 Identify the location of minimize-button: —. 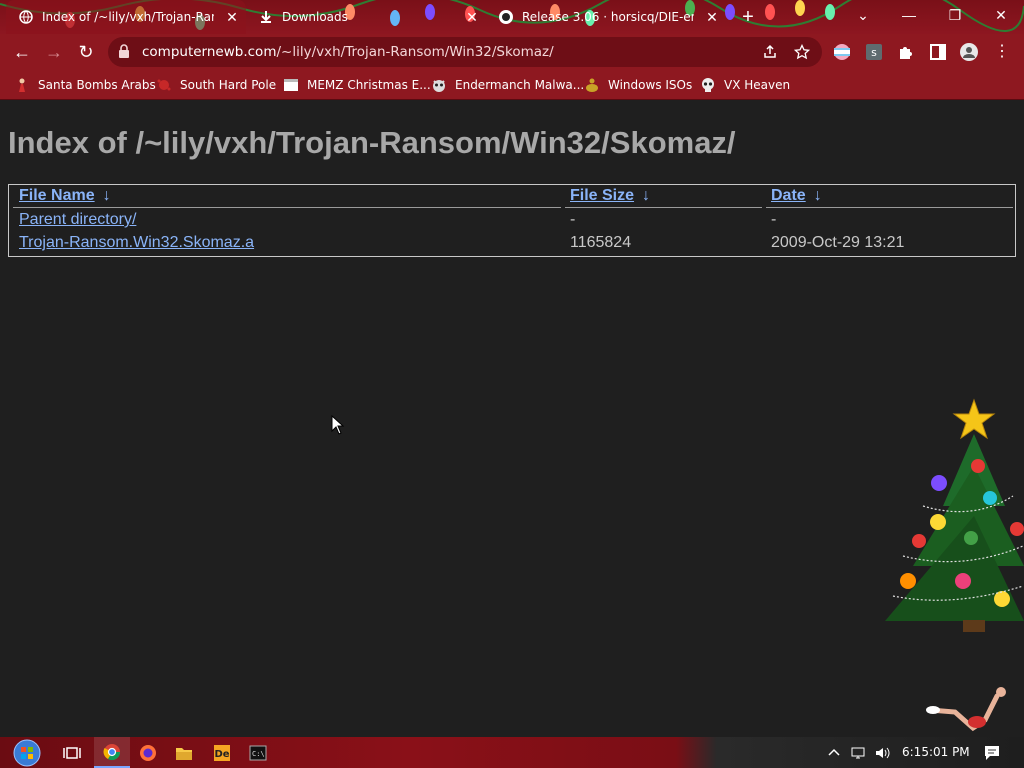
(909, 15).